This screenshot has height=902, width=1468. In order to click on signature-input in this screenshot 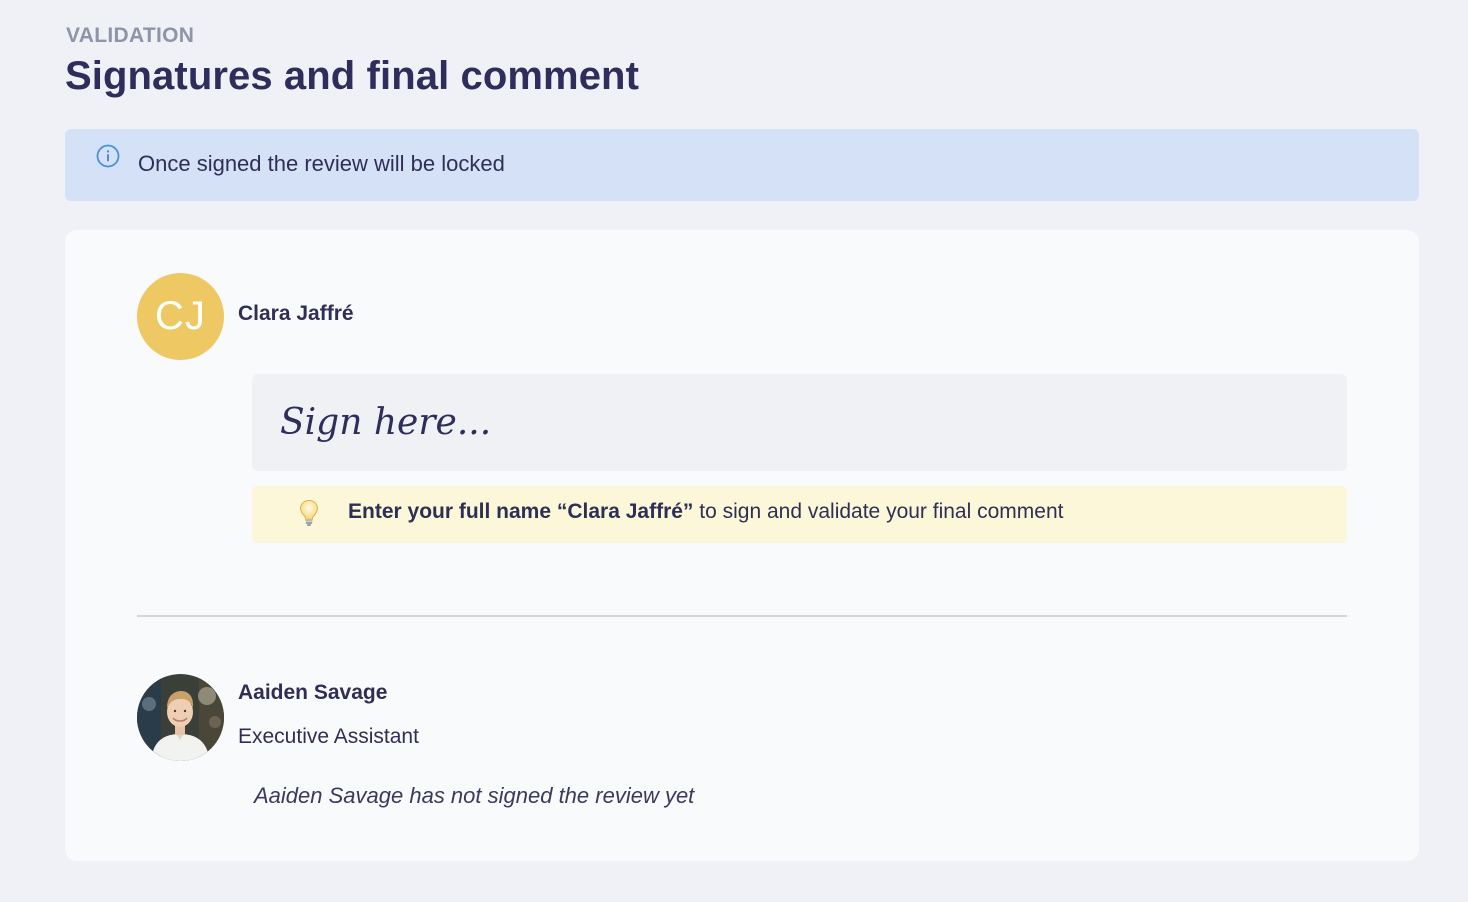, I will do `click(799, 422)`.